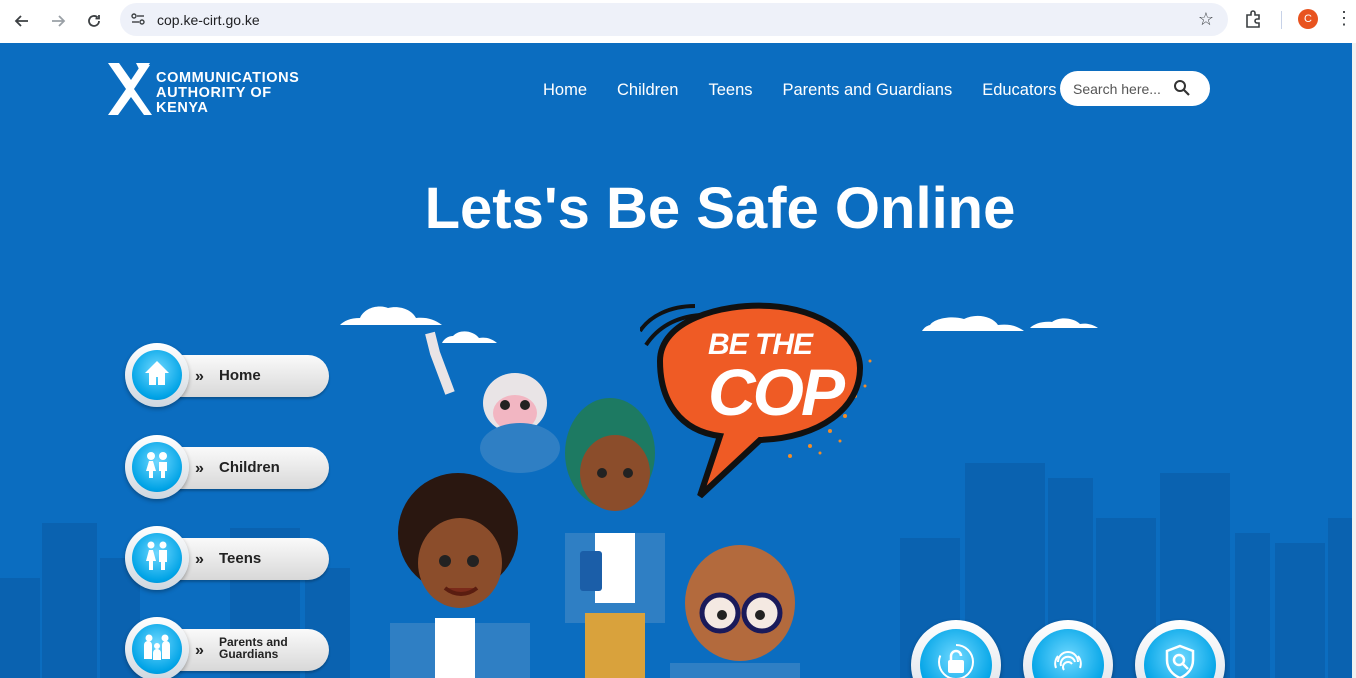 The image size is (1356, 678). What do you see at coordinates (492, 402) in the screenshot?
I see `monkey-character` at bounding box center [492, 402].